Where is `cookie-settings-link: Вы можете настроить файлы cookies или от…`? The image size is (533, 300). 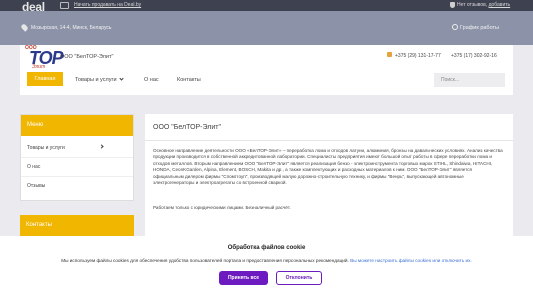 cookie-settings-link: Вы можете настроить файлы cookies или от… is located at coordinates (411, 260).